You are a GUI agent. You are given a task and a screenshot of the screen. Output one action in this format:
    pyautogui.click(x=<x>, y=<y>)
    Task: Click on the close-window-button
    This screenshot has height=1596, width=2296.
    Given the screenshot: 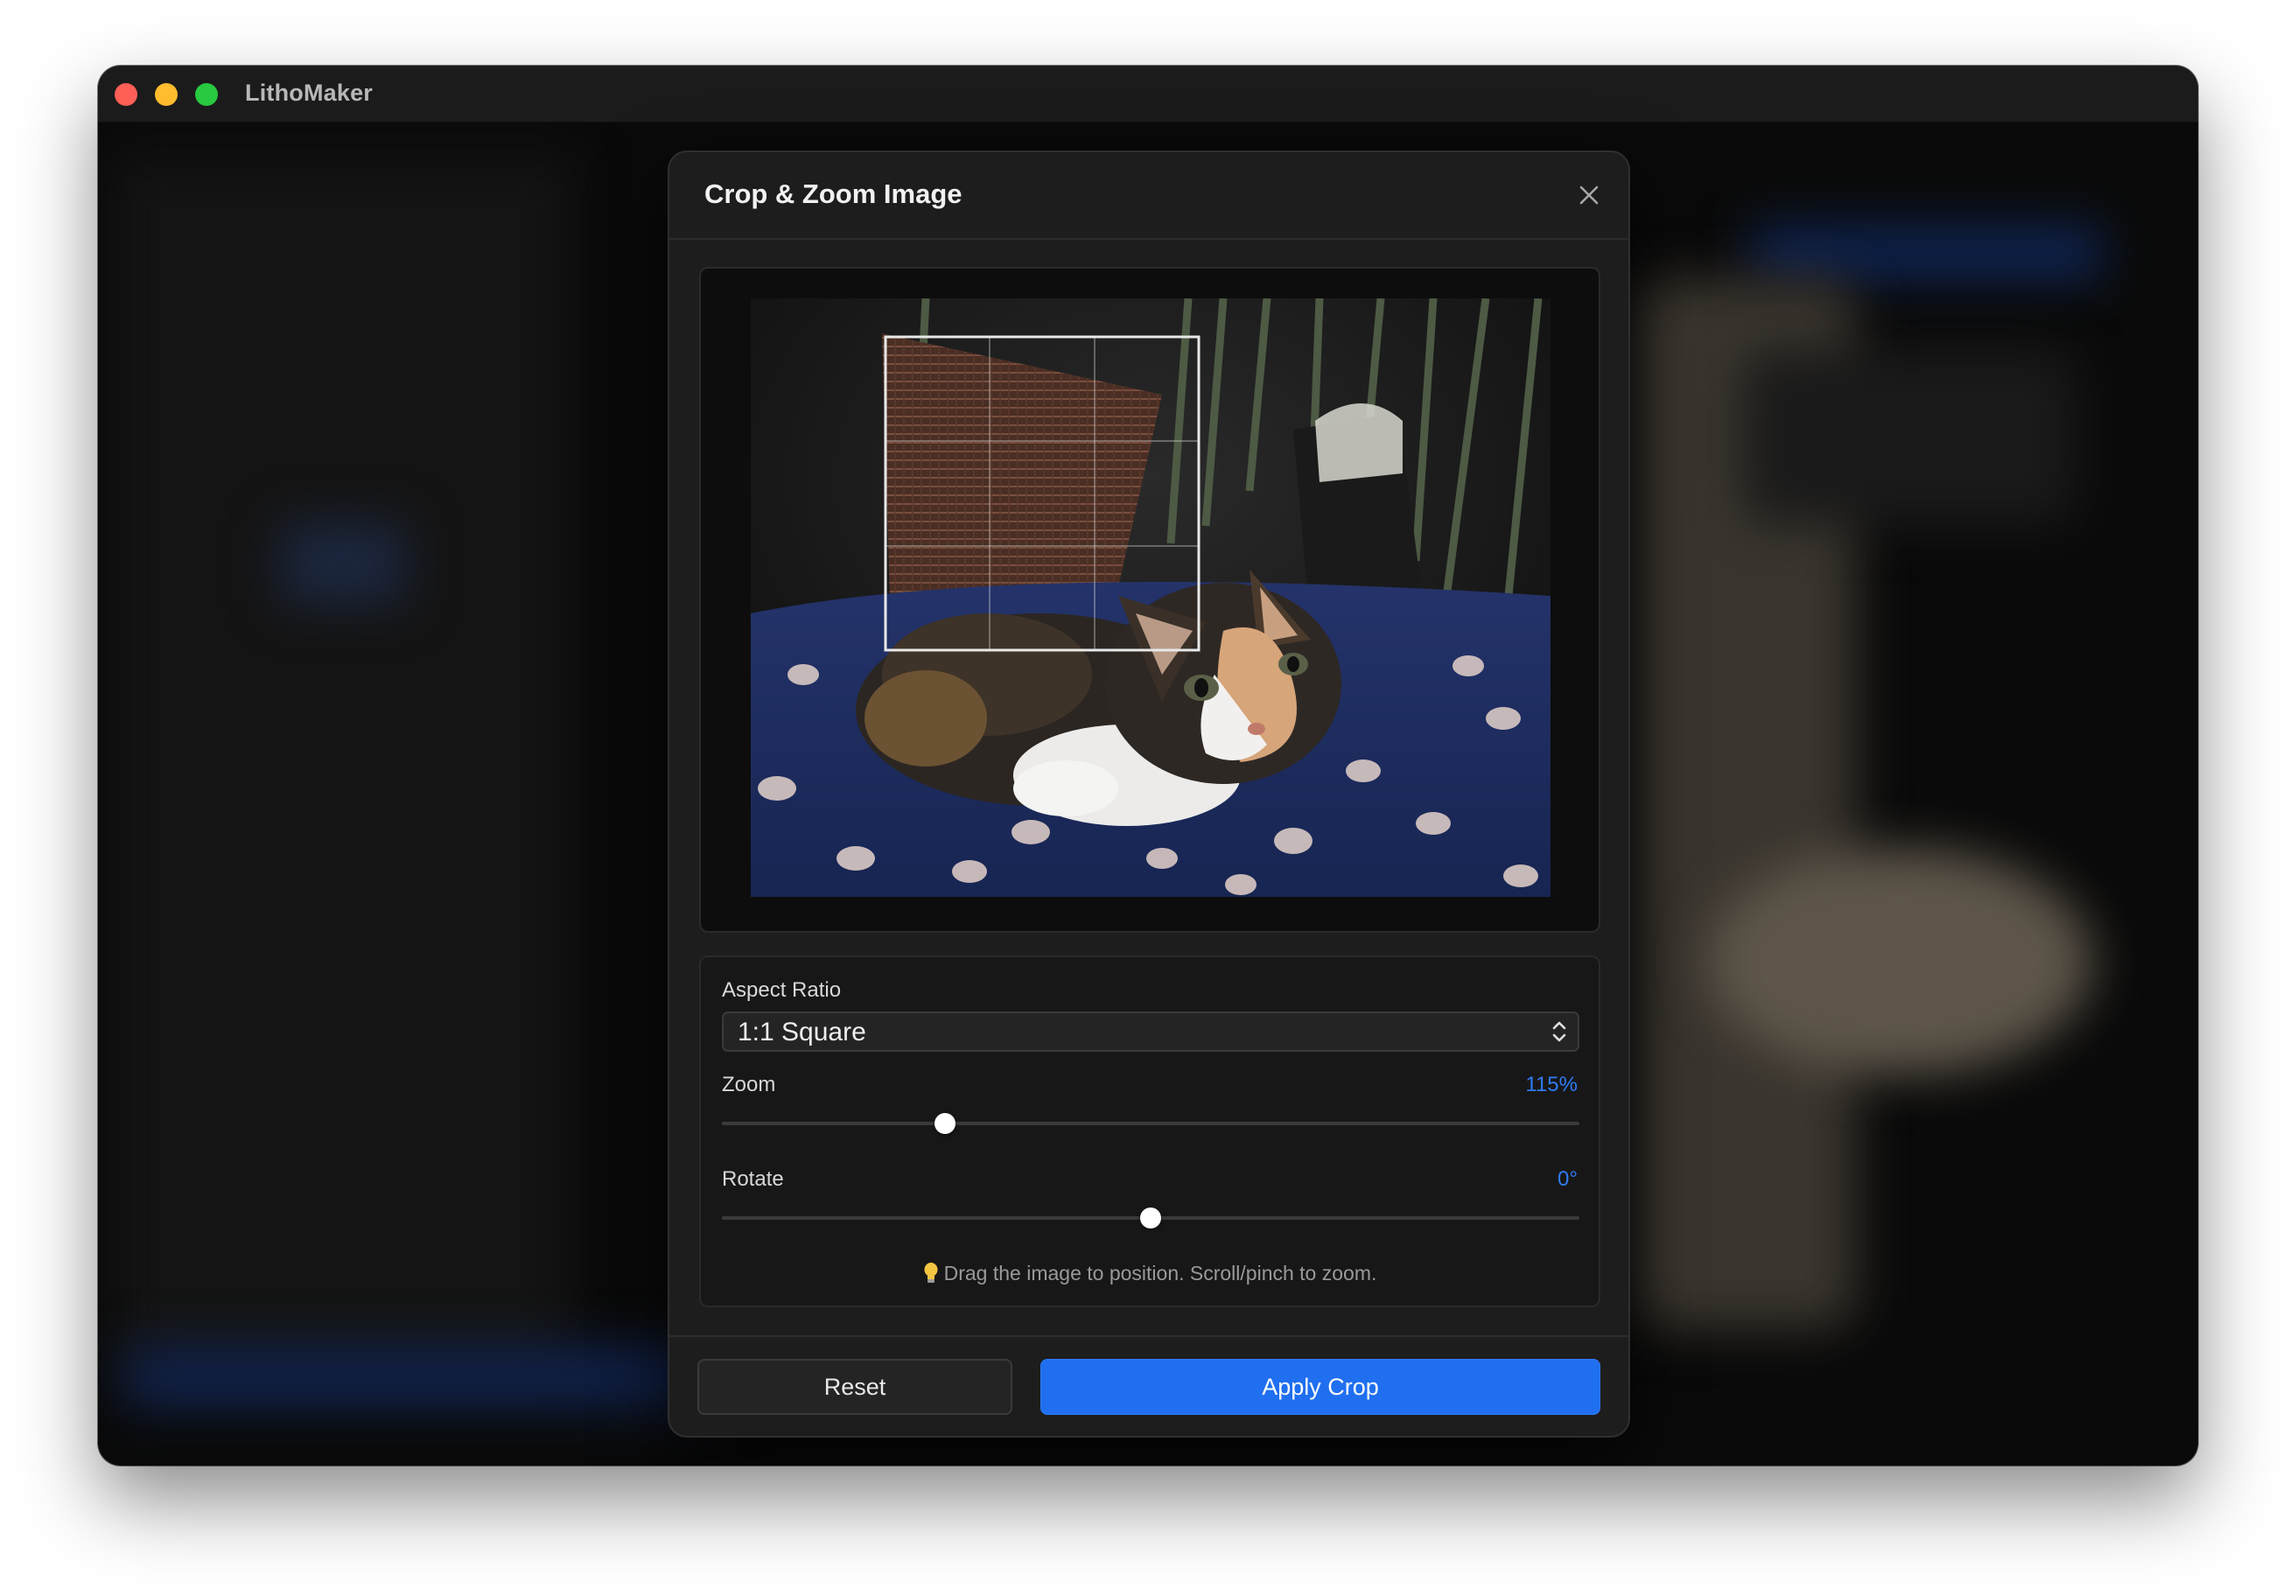 What is the action you would take?
    pyautogui.click(x=126, y=94)
    